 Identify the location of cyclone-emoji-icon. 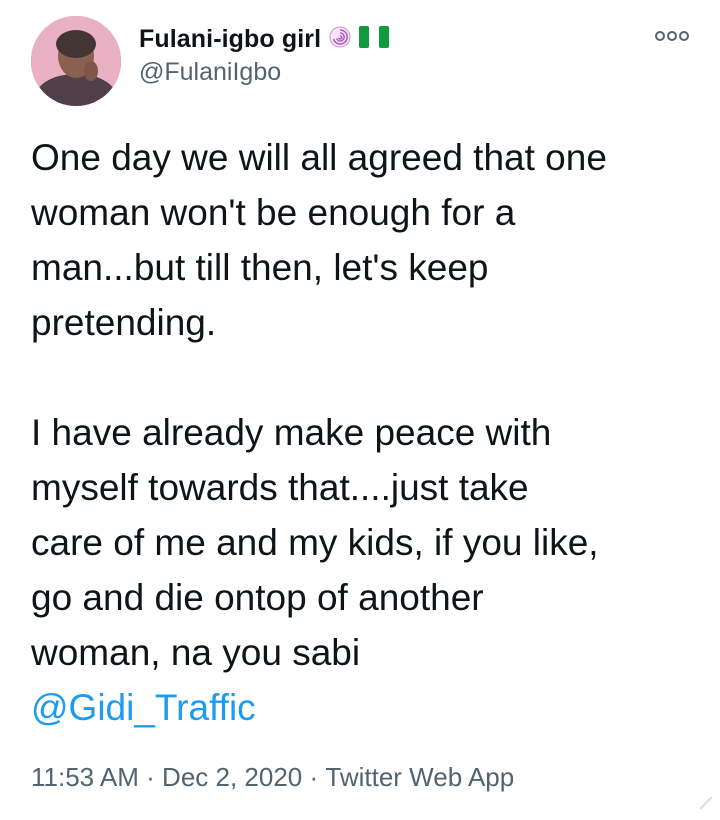
(340, 39).